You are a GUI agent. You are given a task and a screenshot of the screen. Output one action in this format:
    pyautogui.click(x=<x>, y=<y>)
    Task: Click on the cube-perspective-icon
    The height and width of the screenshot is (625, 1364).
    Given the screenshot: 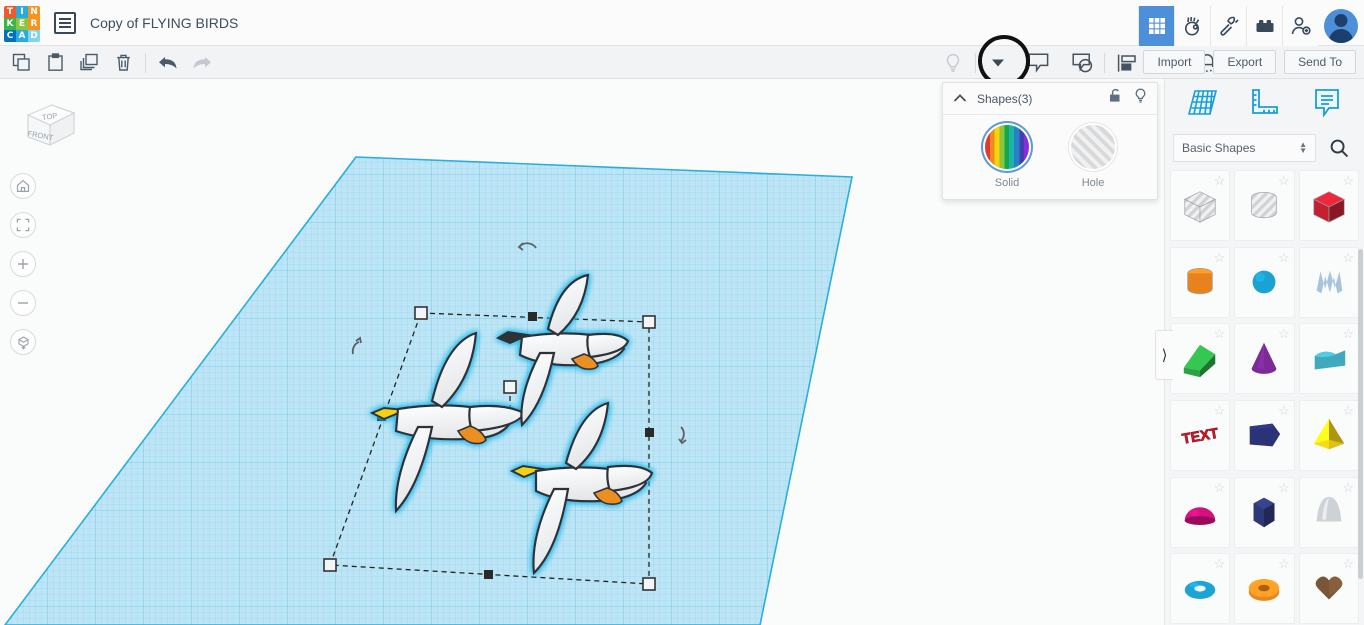 What is the action you would take?
    pyautogui.click(x=23, y=342)
    